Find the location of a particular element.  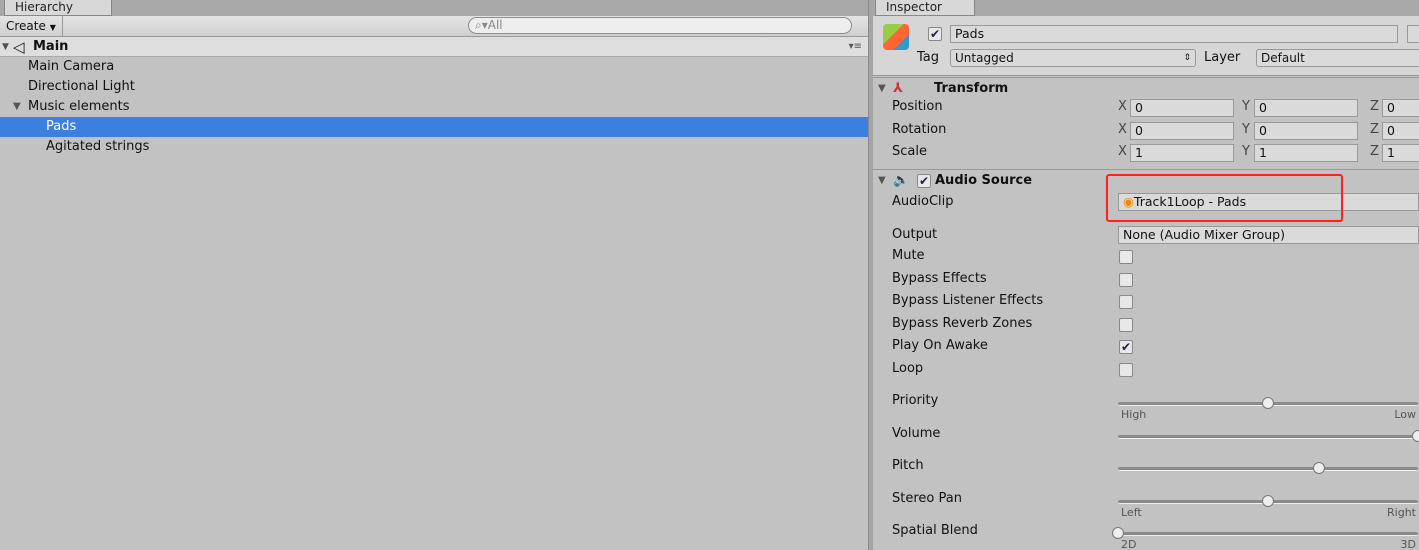

slider-label: Pitch is located at coordinates (908, 465).